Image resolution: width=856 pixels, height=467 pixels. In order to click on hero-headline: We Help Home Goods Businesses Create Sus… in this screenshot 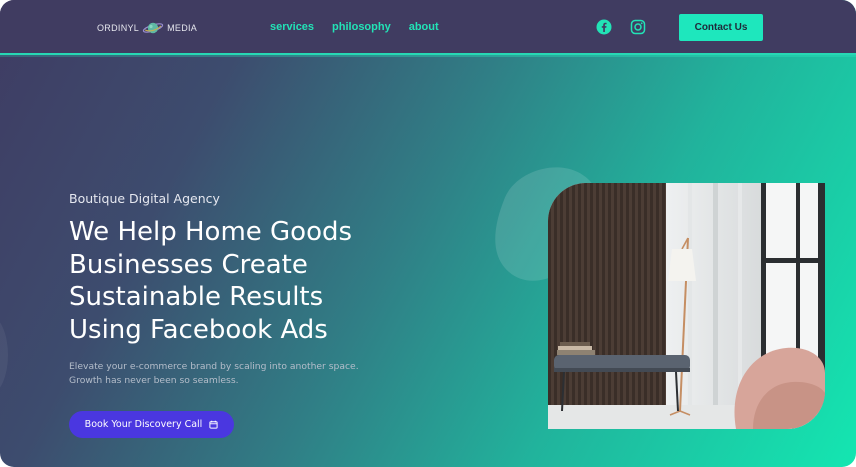, I will do `click(211, 281)`.